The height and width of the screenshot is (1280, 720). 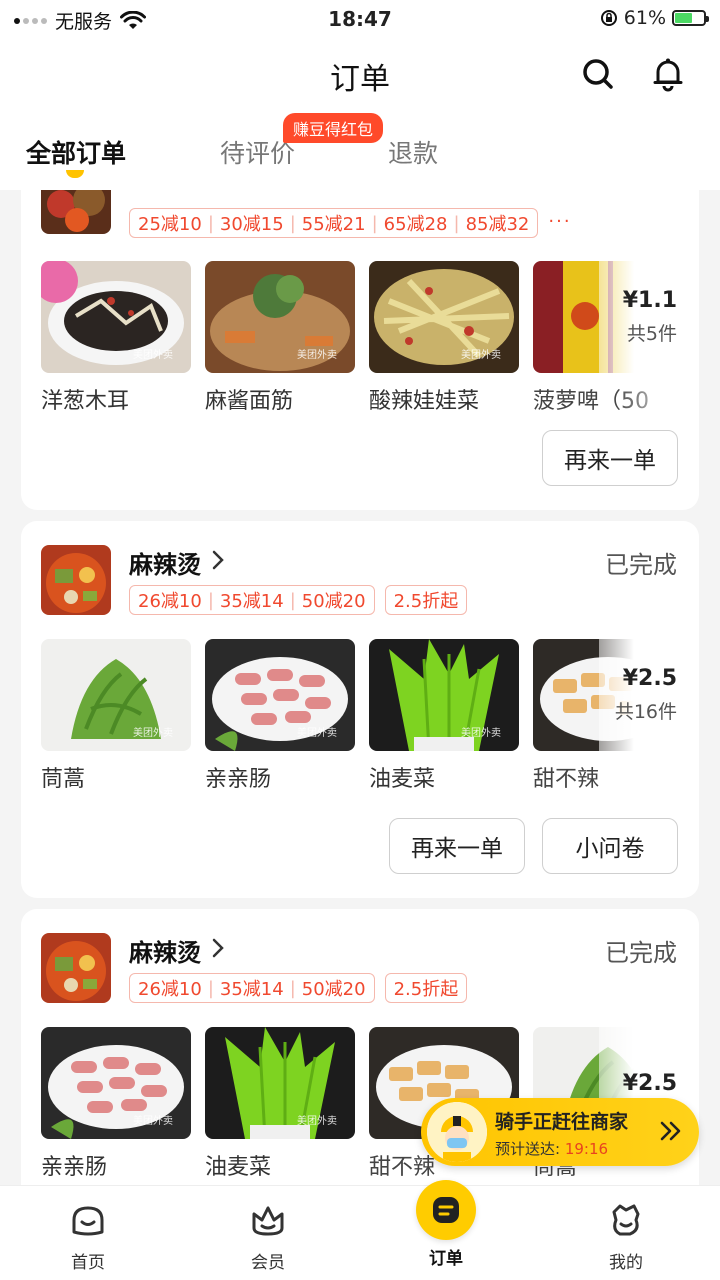 I want to click on item-count: 共5件, so click(x=651, y=334).